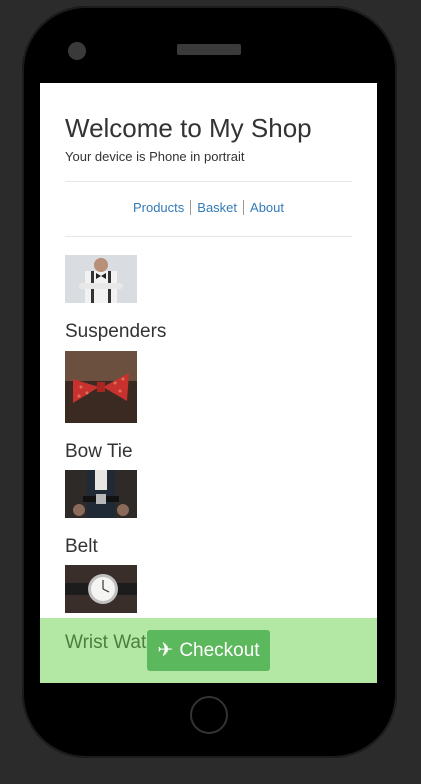  I want to click on suspenders-image, so click(101, 279).